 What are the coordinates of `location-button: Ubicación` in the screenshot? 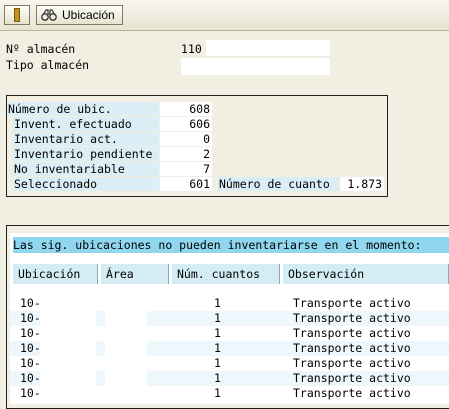 It's located at (79, 15).